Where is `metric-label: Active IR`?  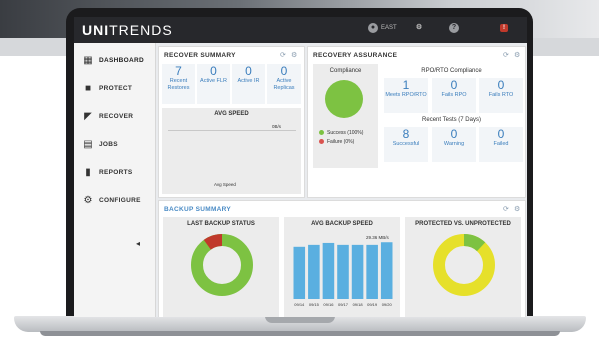 metric-label: Active IR is located at coordinates (248, 81).